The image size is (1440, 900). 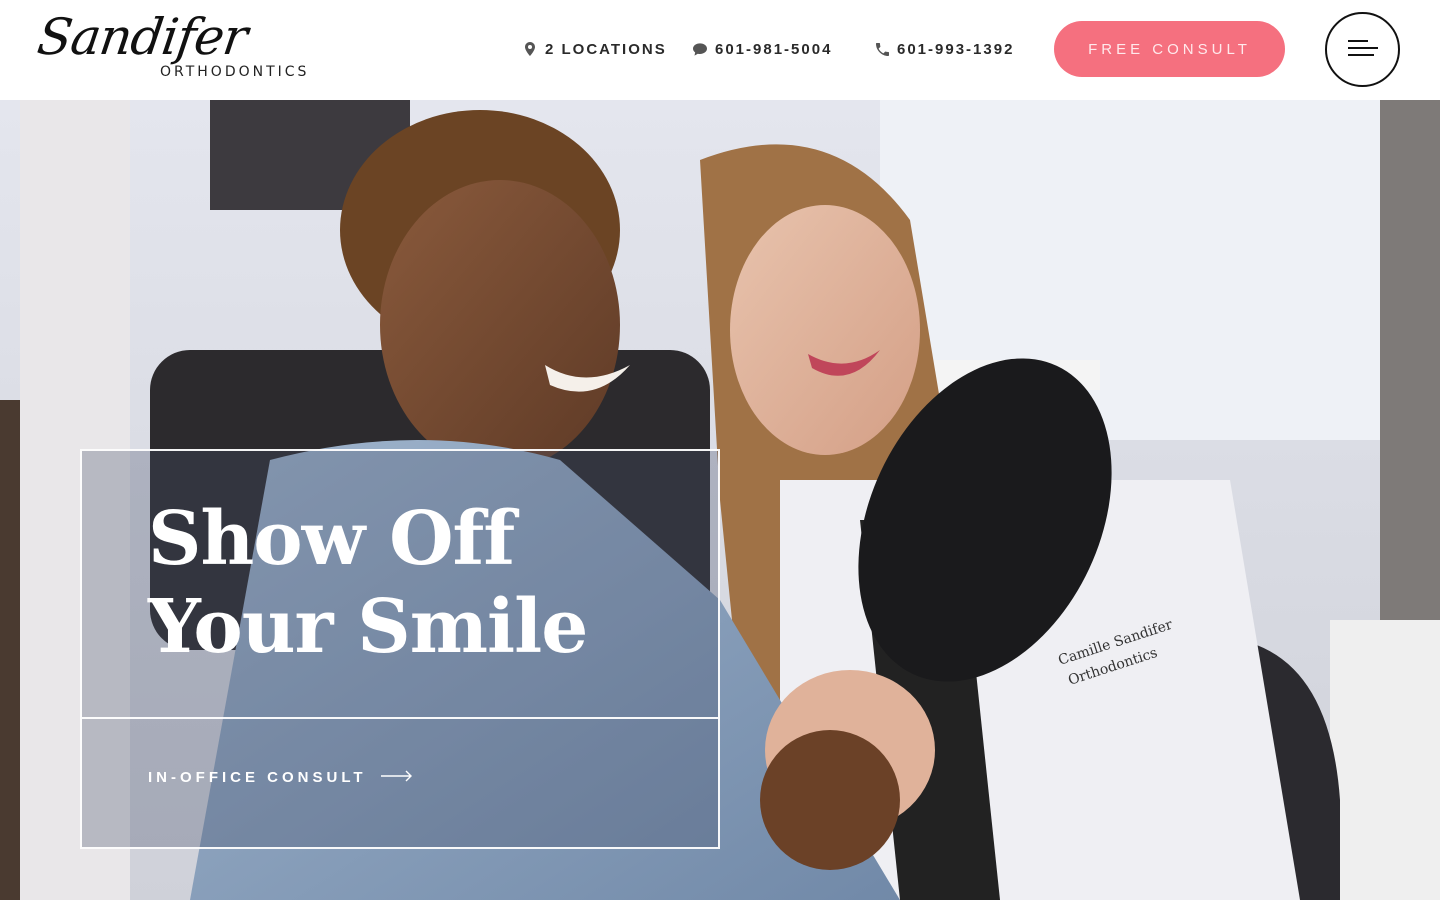 What do you see at coordinates (882, 49) in the screenshot?
I see `phone-icon` at bounding box center [882, 49].